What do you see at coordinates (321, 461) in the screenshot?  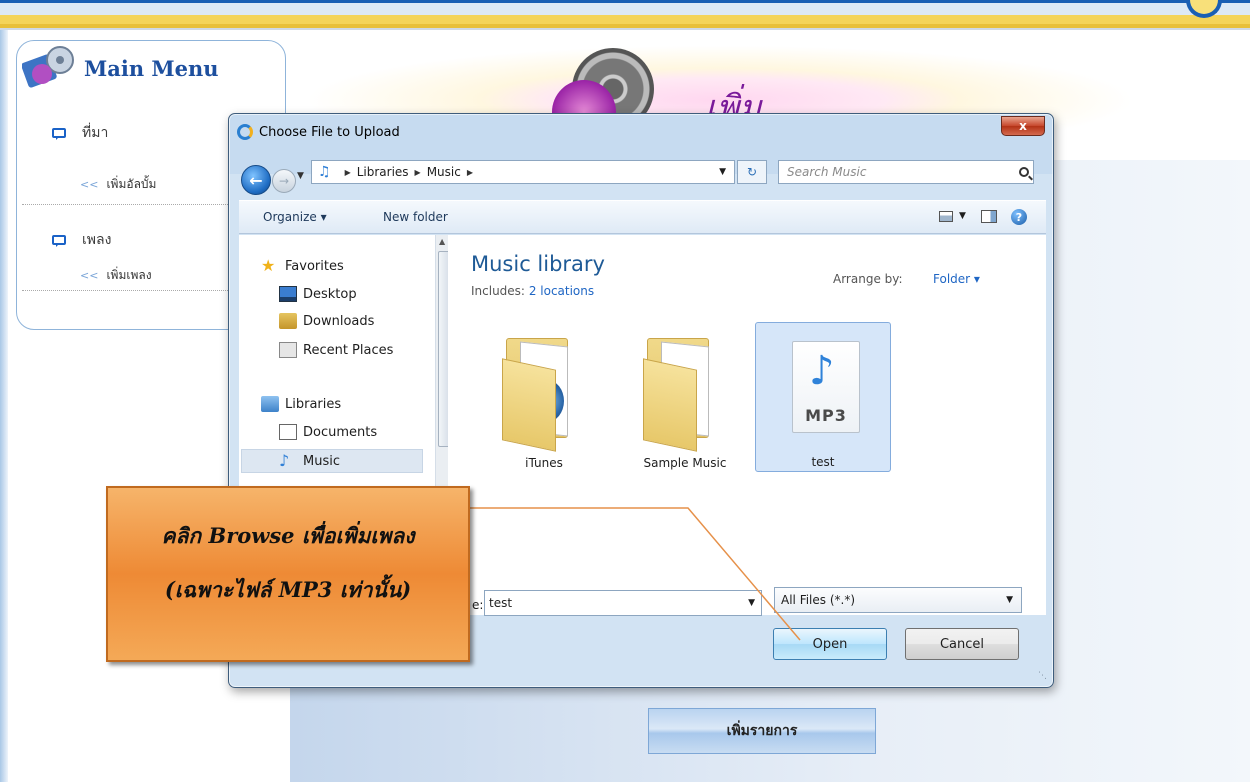 I see `nav-item-label: Music` at bounding box center [321, 461].